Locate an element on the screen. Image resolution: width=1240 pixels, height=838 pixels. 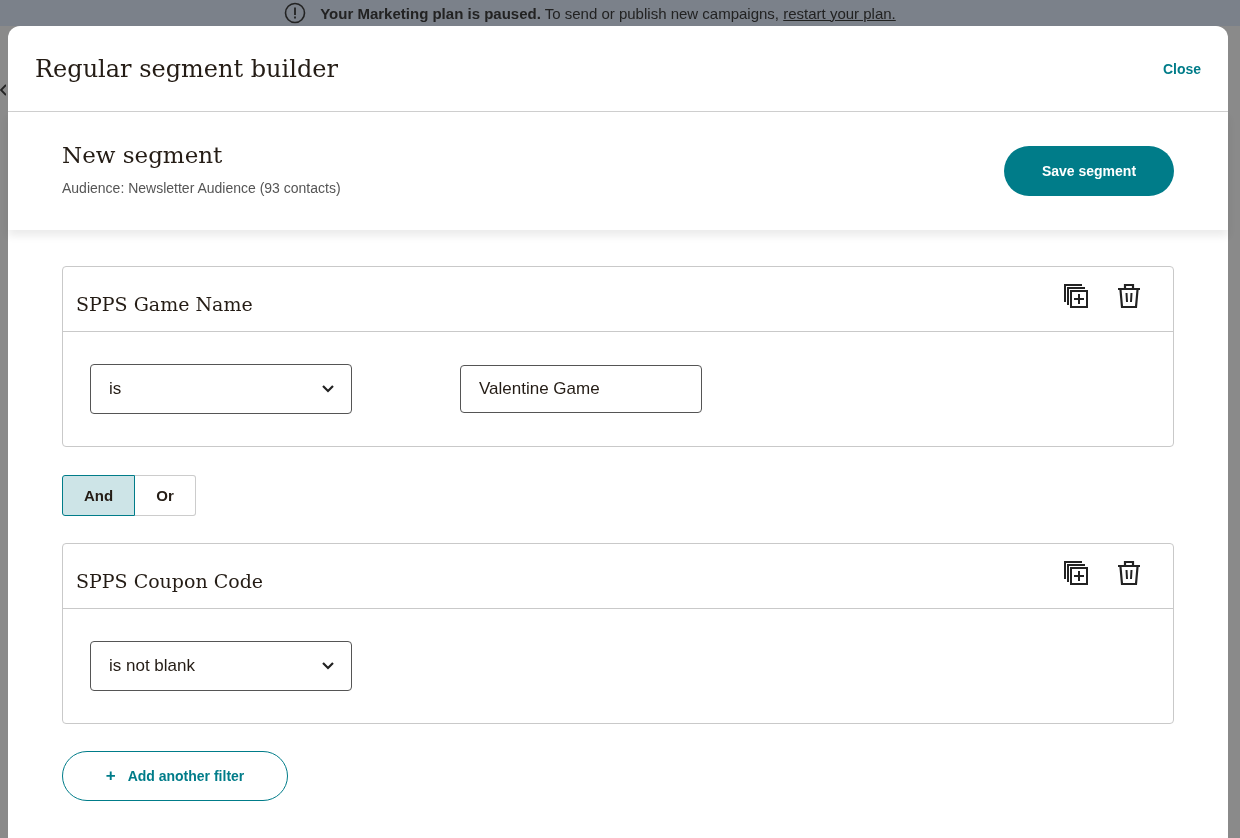
logic-toggle: And is located at coordinates (98, 495).